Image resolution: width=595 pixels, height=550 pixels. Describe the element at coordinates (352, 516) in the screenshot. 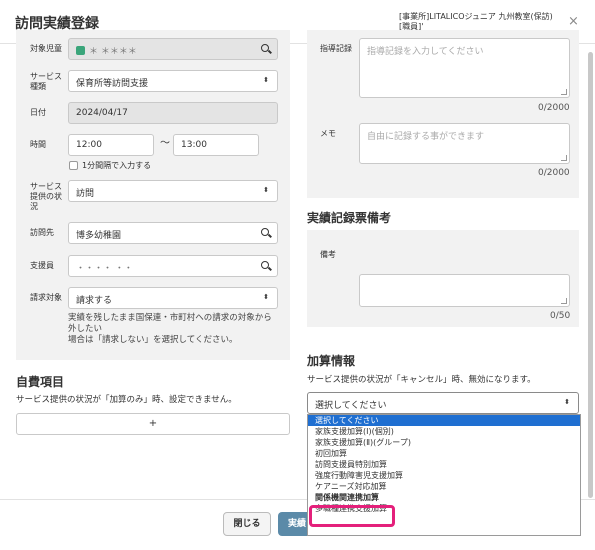

I see `highlight-annotation` at that location.